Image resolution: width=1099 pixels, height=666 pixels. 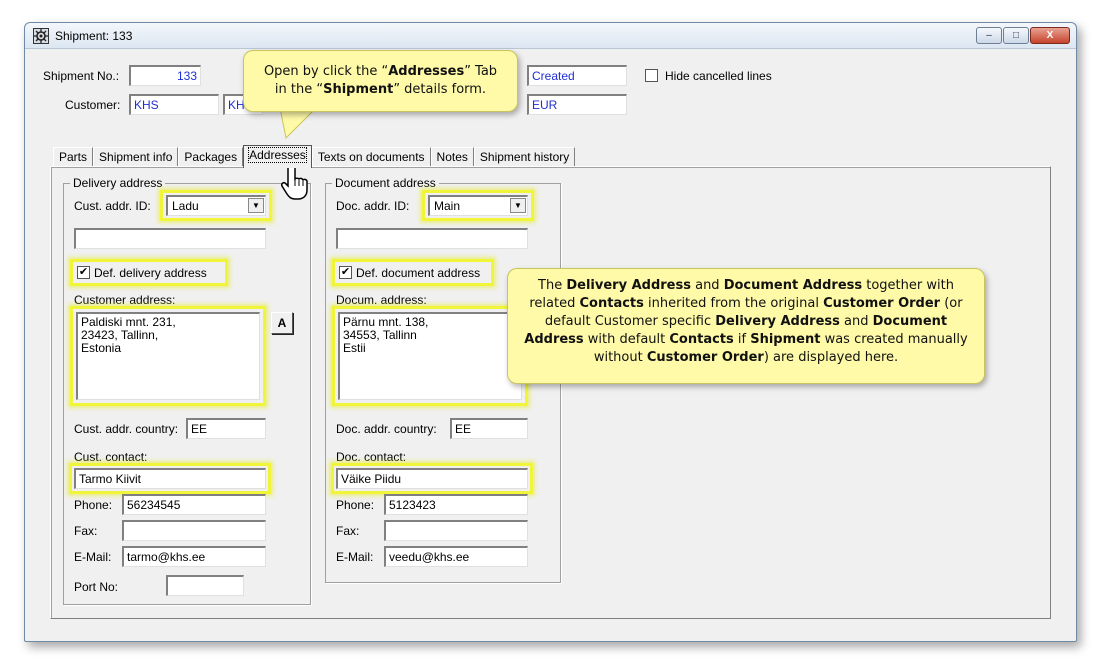 What do you see at coordinates (185, 206) in the screenshot?
I see `cust-addr-id-value: Ladu` at bounding box center [185, 206].